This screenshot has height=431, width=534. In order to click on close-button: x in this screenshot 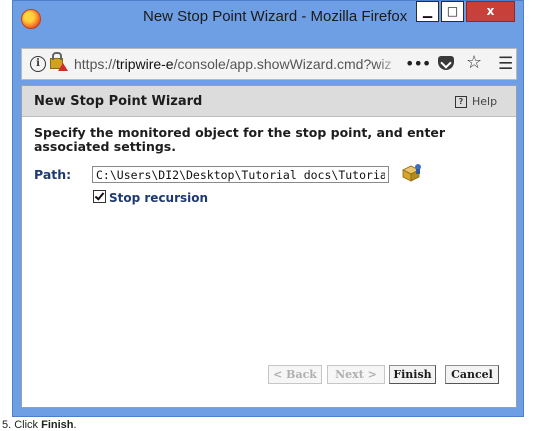, I will do `click(490, 11)`.